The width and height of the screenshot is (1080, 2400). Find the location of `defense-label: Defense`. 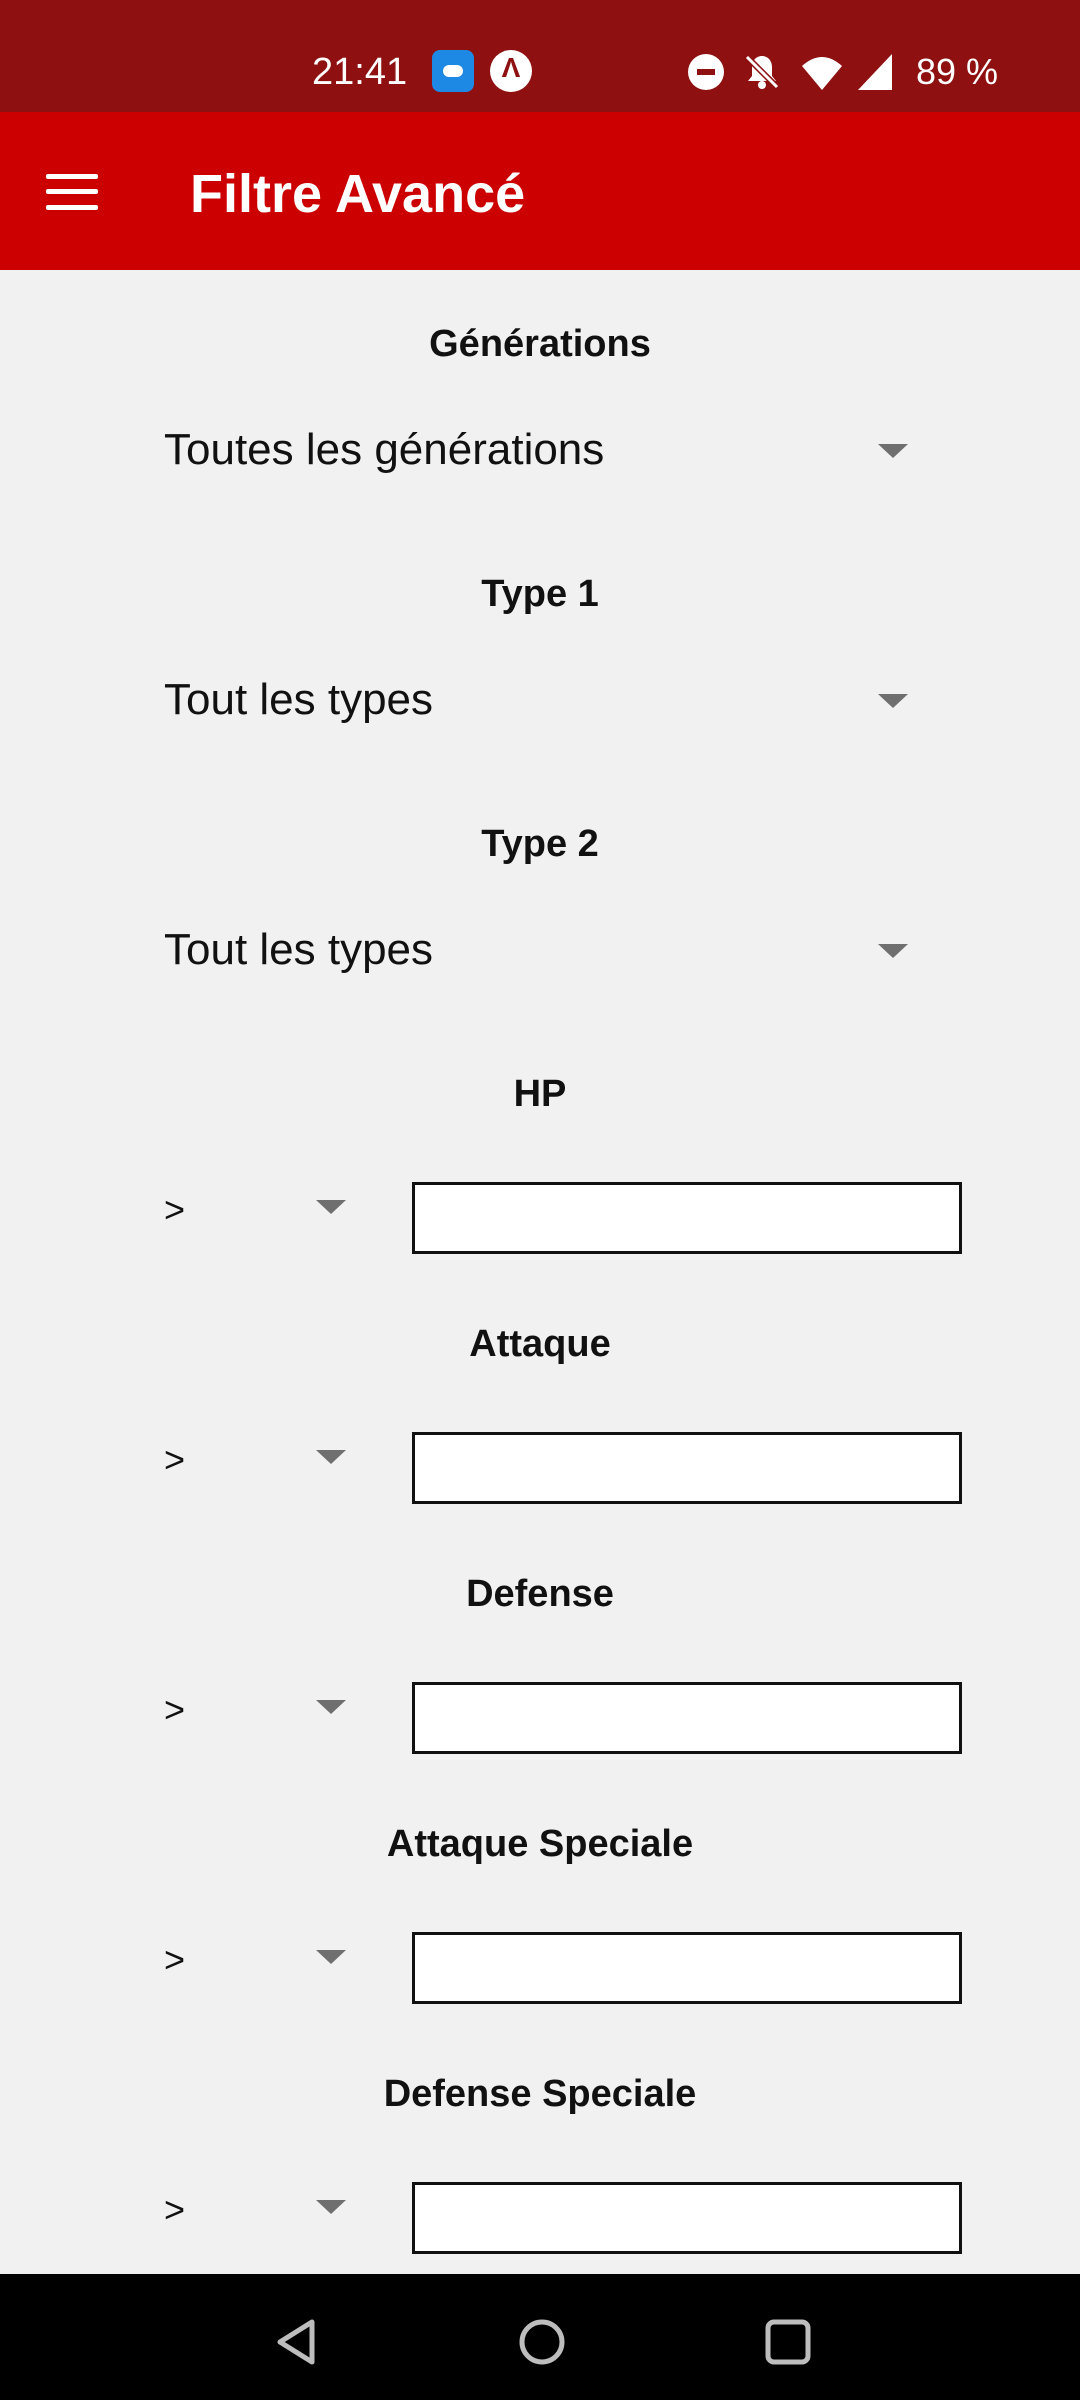

defense-label: Defense is located at coordinates (540, 1594).